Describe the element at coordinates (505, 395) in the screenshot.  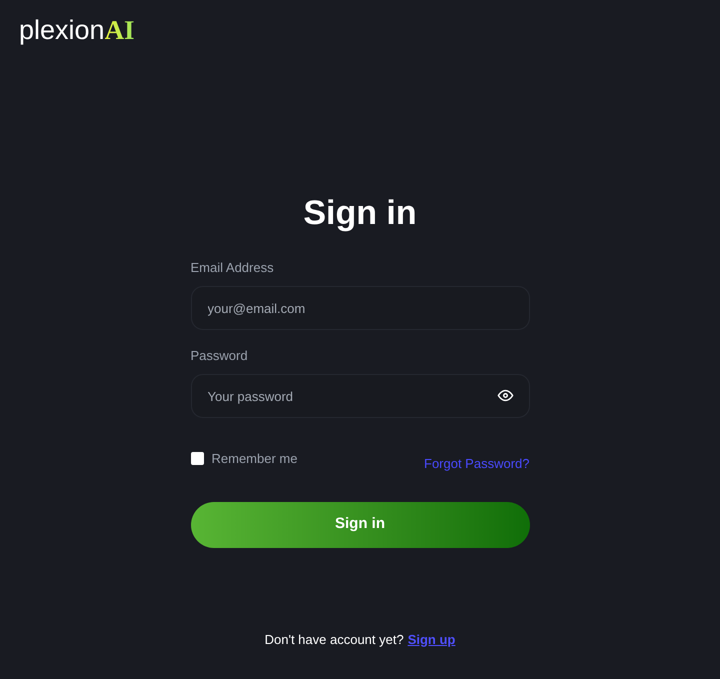
I see `eye-icon` at that location.